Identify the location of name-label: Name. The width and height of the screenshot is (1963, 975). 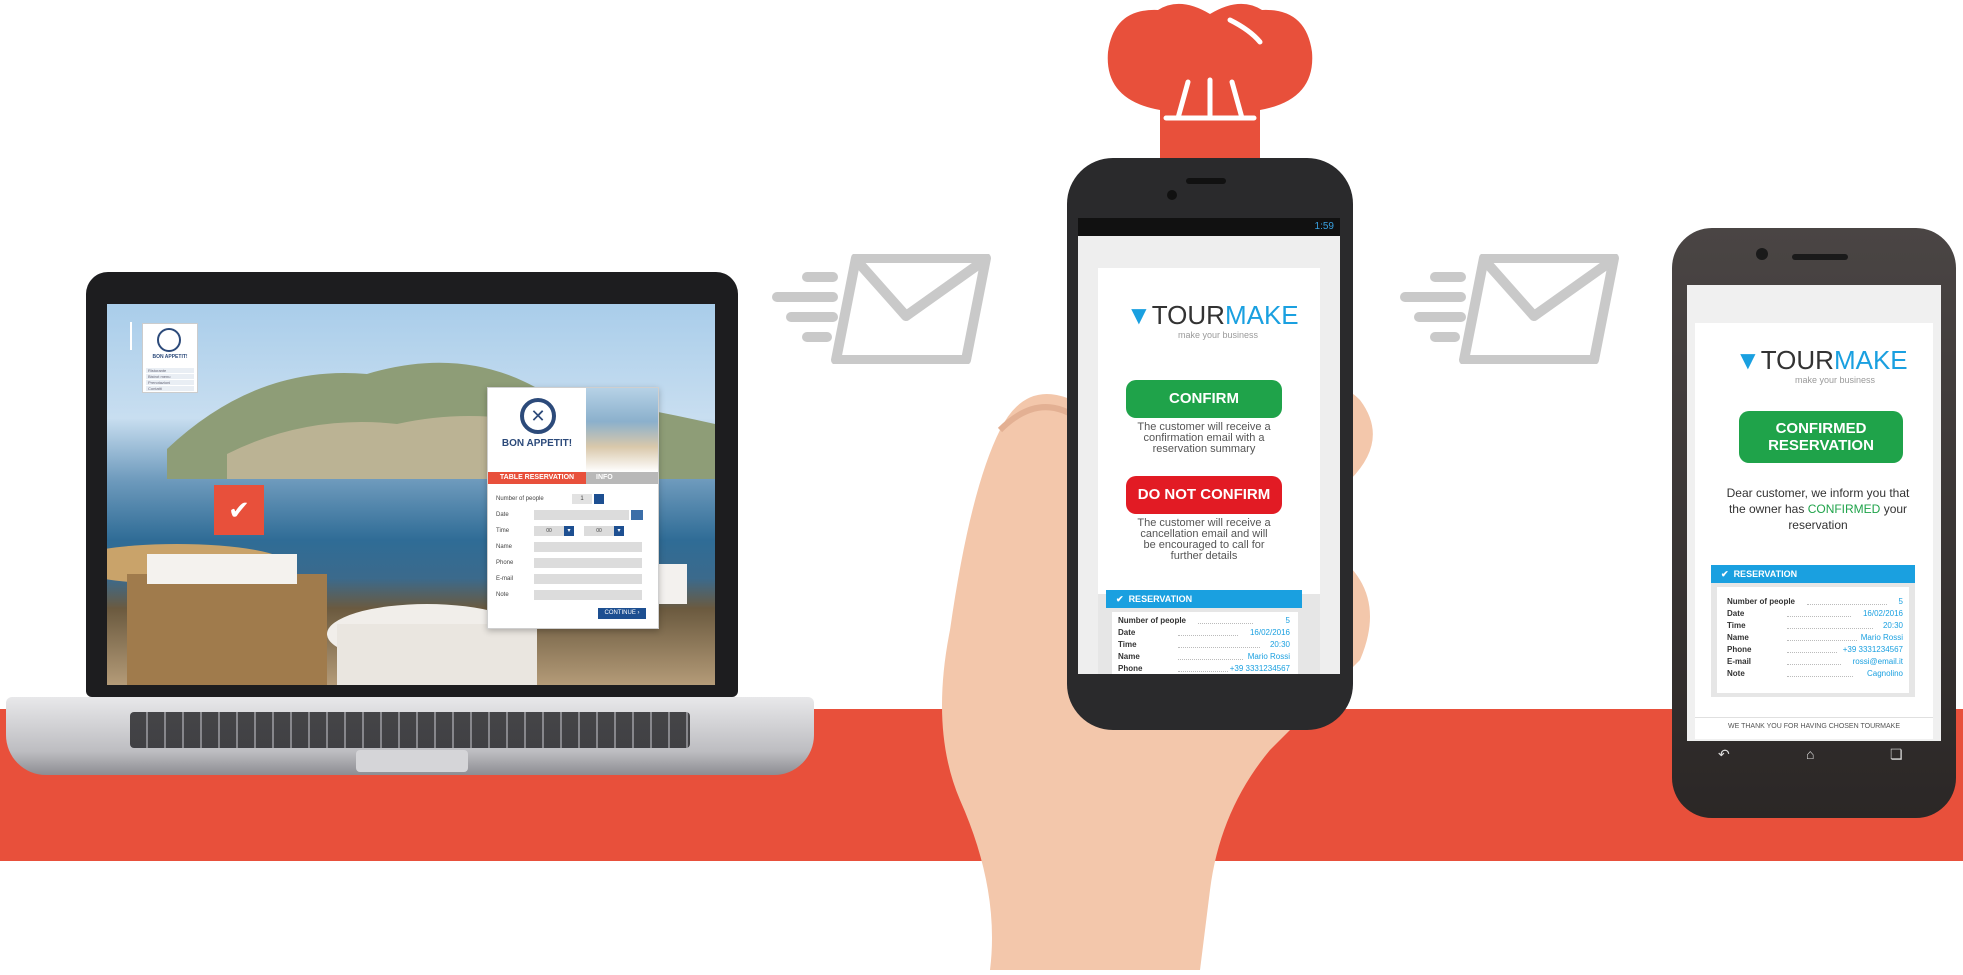
(504, 547).